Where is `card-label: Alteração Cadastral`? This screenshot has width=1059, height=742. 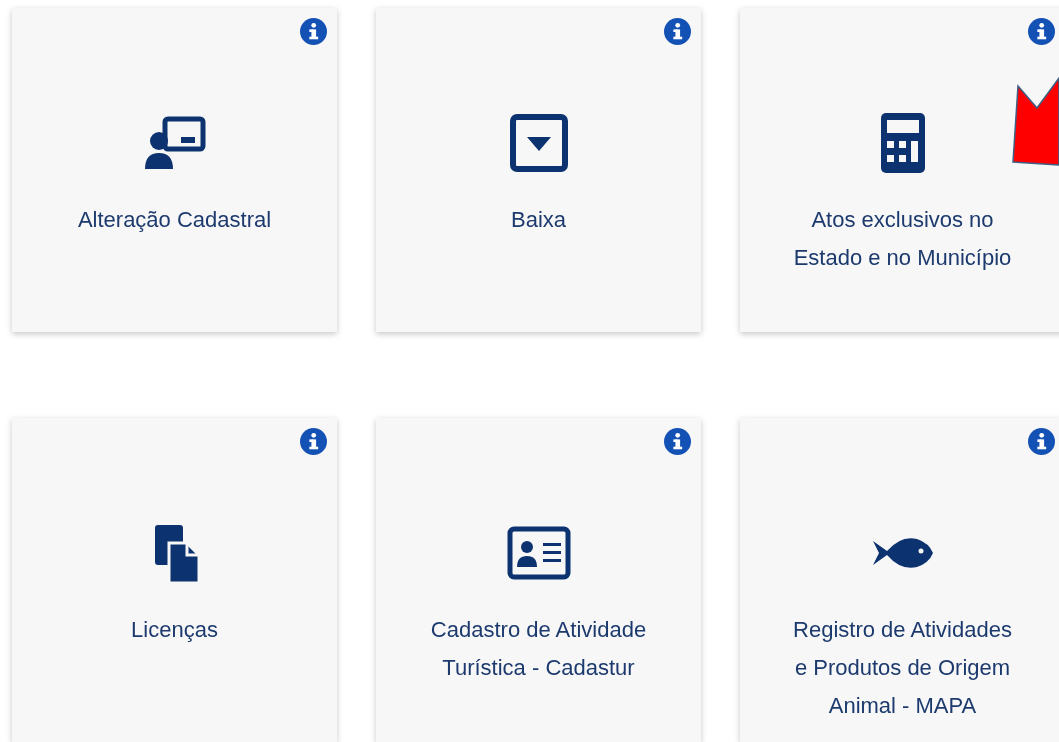
card-label: Alteração Cadastral is located at coordinates (174, 220).